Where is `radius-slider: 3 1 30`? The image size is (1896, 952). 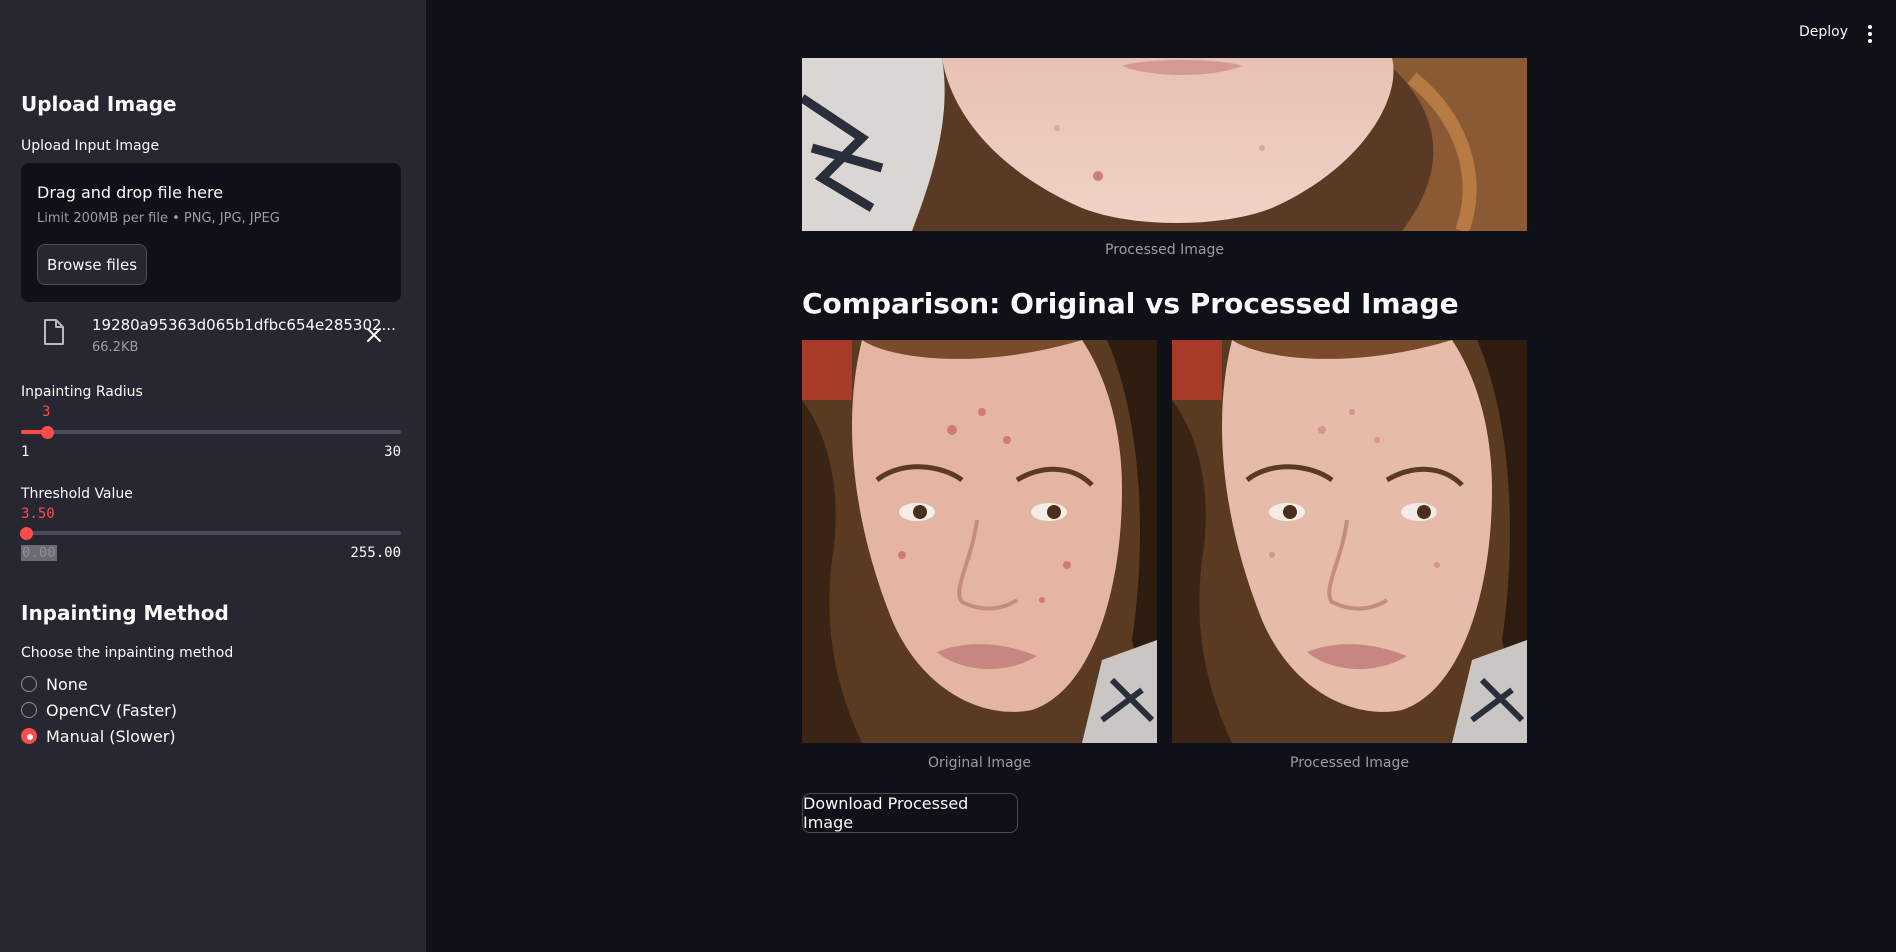
radius-slider: 3 1 30 is located at coordinates (211, 434).